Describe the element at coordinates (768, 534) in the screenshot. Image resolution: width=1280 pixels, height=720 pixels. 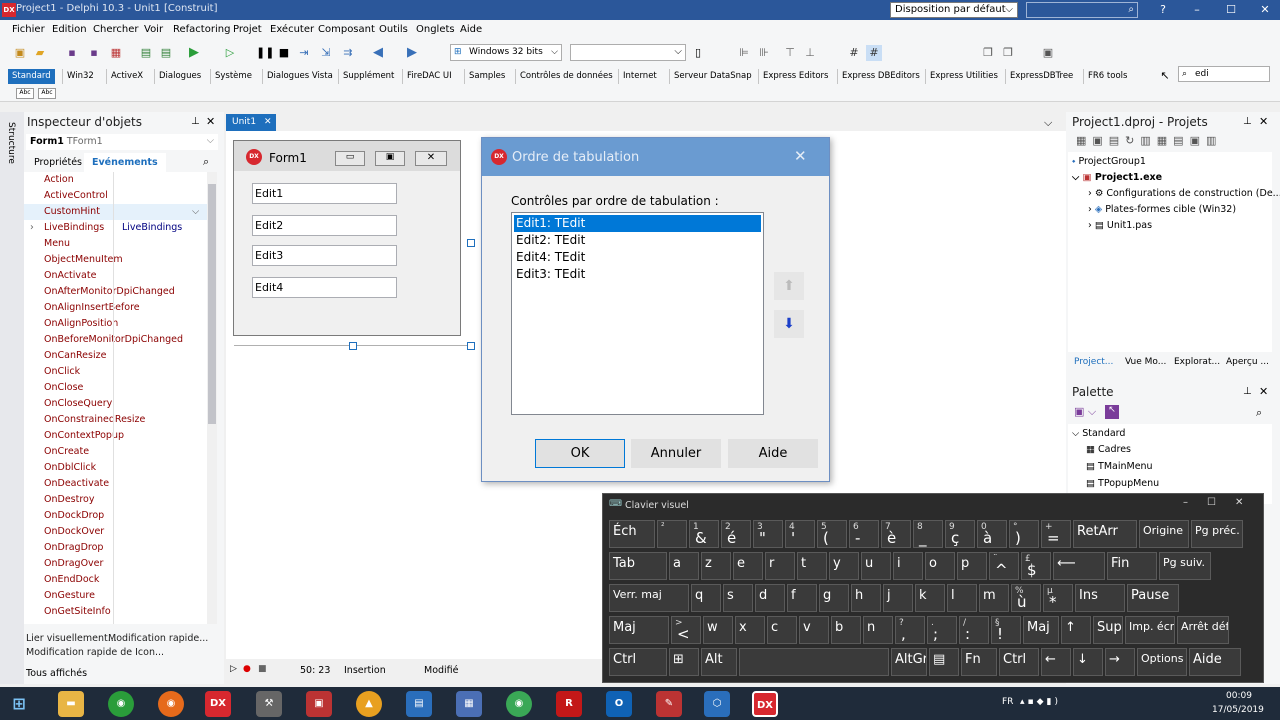
I see `keyboard-key: 3 "` at that location.